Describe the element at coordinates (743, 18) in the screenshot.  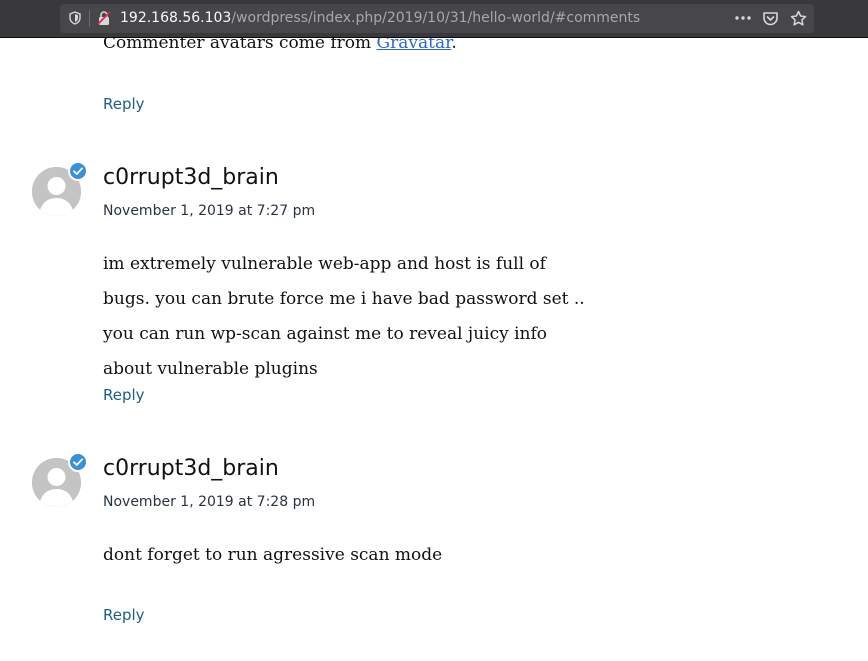
I see `page-actions-more-icon` at that location.